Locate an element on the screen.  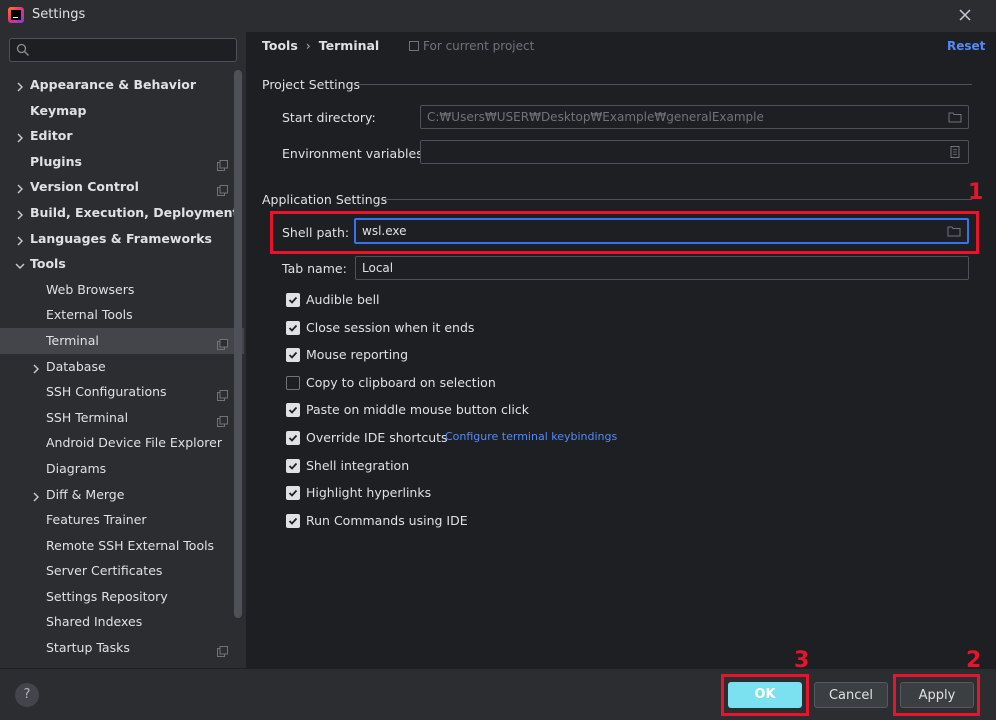
sidebar-item-external-tools: External Tools is located at coordinates (122, 315).